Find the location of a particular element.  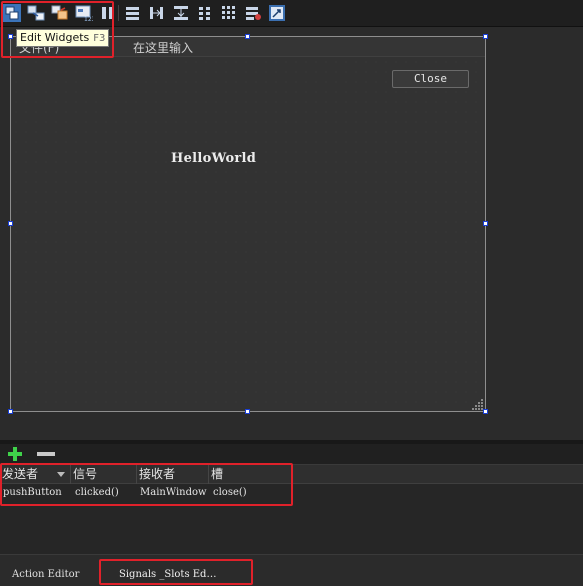

break-layout-icon is located at coordinates (253, 13).